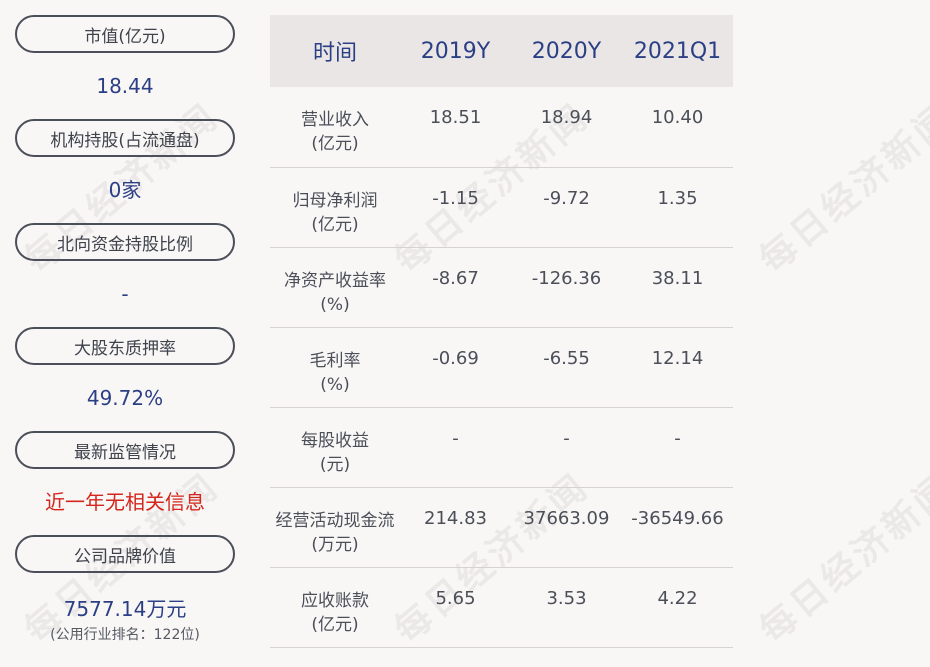  Describe the element at coordinates (566, 367) in the screenshot. I see `table-cell: -6.55` at that location.